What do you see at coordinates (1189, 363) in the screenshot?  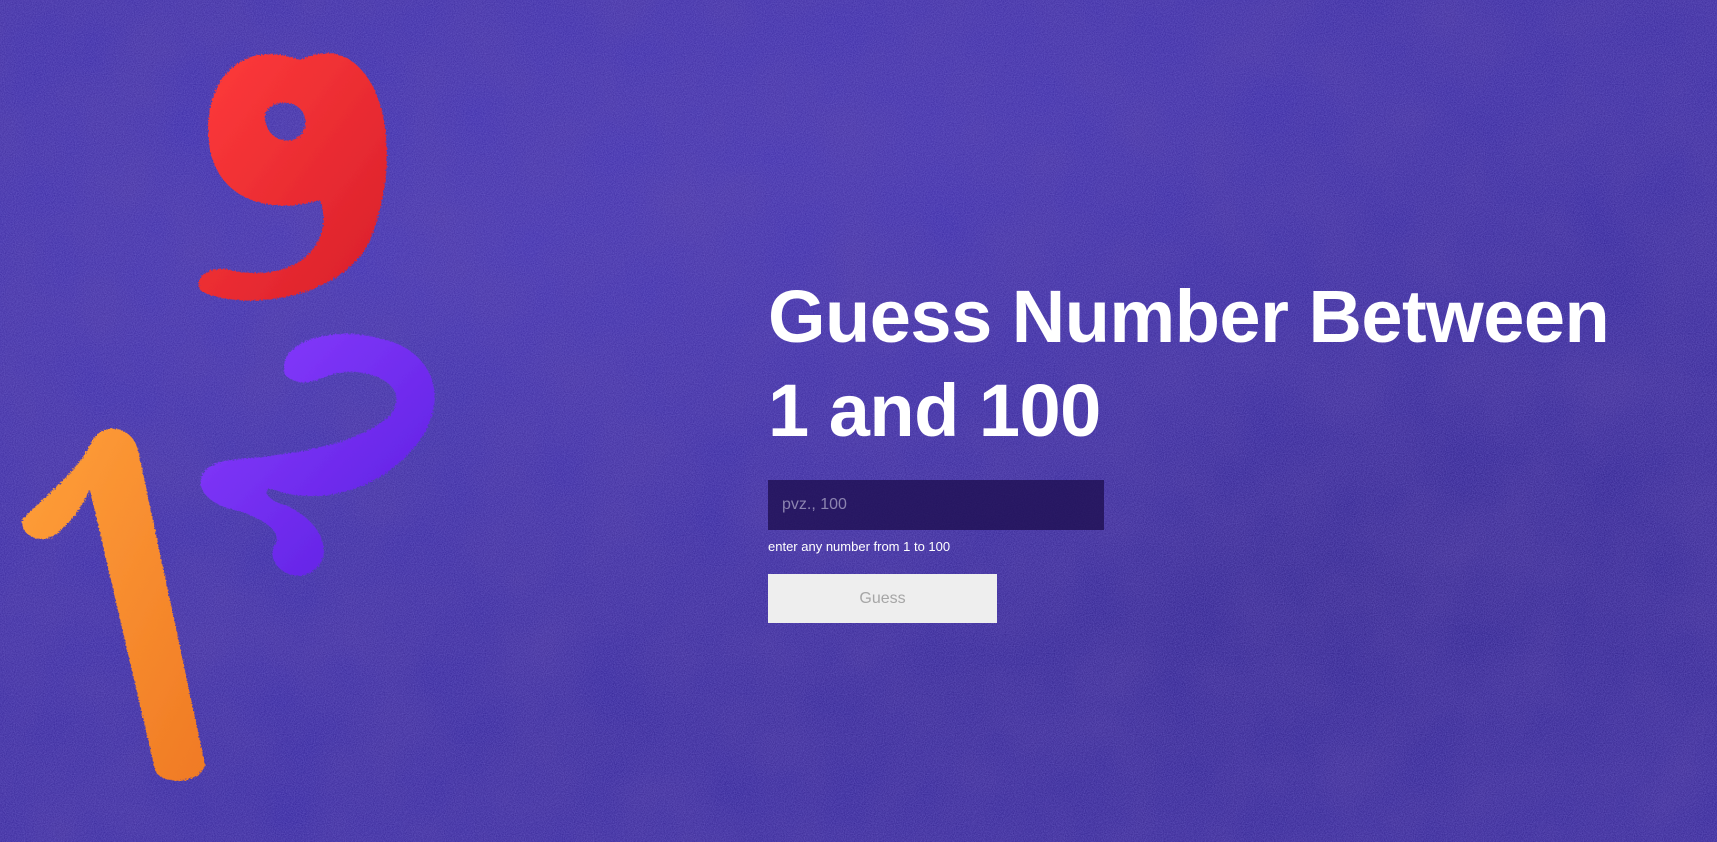 I see `page-title: Guess Number Between 1 and 100` at bounding box center [1189, 363].